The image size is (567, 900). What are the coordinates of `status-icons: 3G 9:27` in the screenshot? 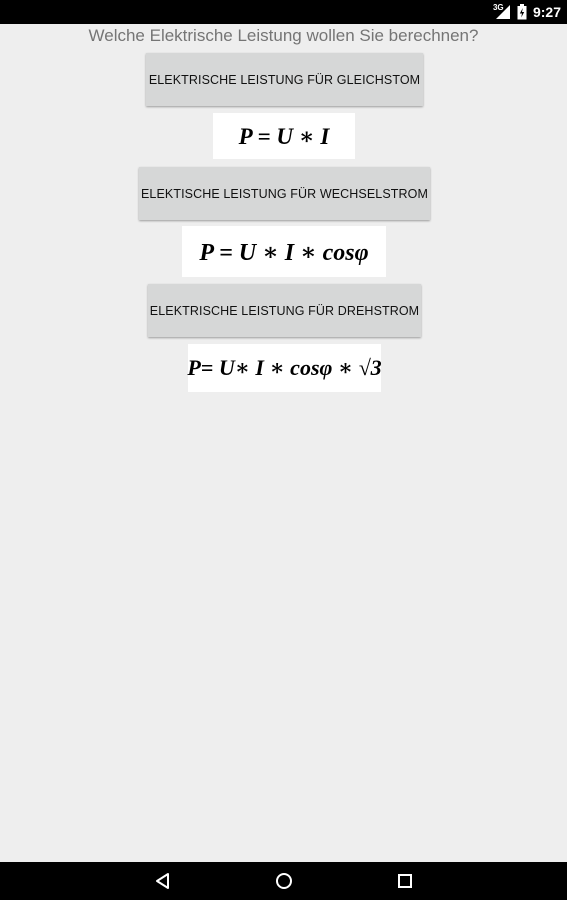 It's located at (527, 12).